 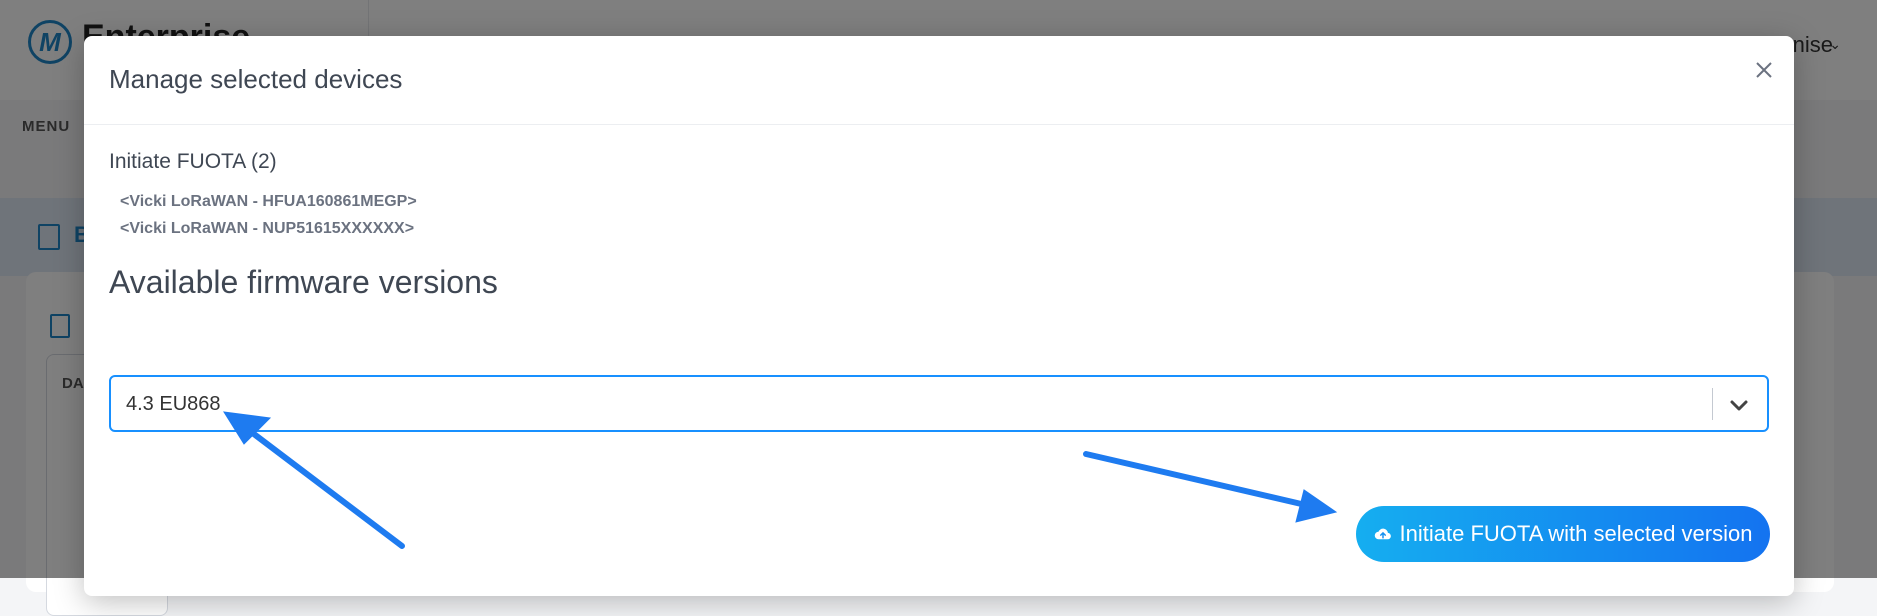 What do you see at coordinates (303, 282) in the screenshot?
I see `firmware-heading: Available firmware versions` at bounding box center [303, 282].